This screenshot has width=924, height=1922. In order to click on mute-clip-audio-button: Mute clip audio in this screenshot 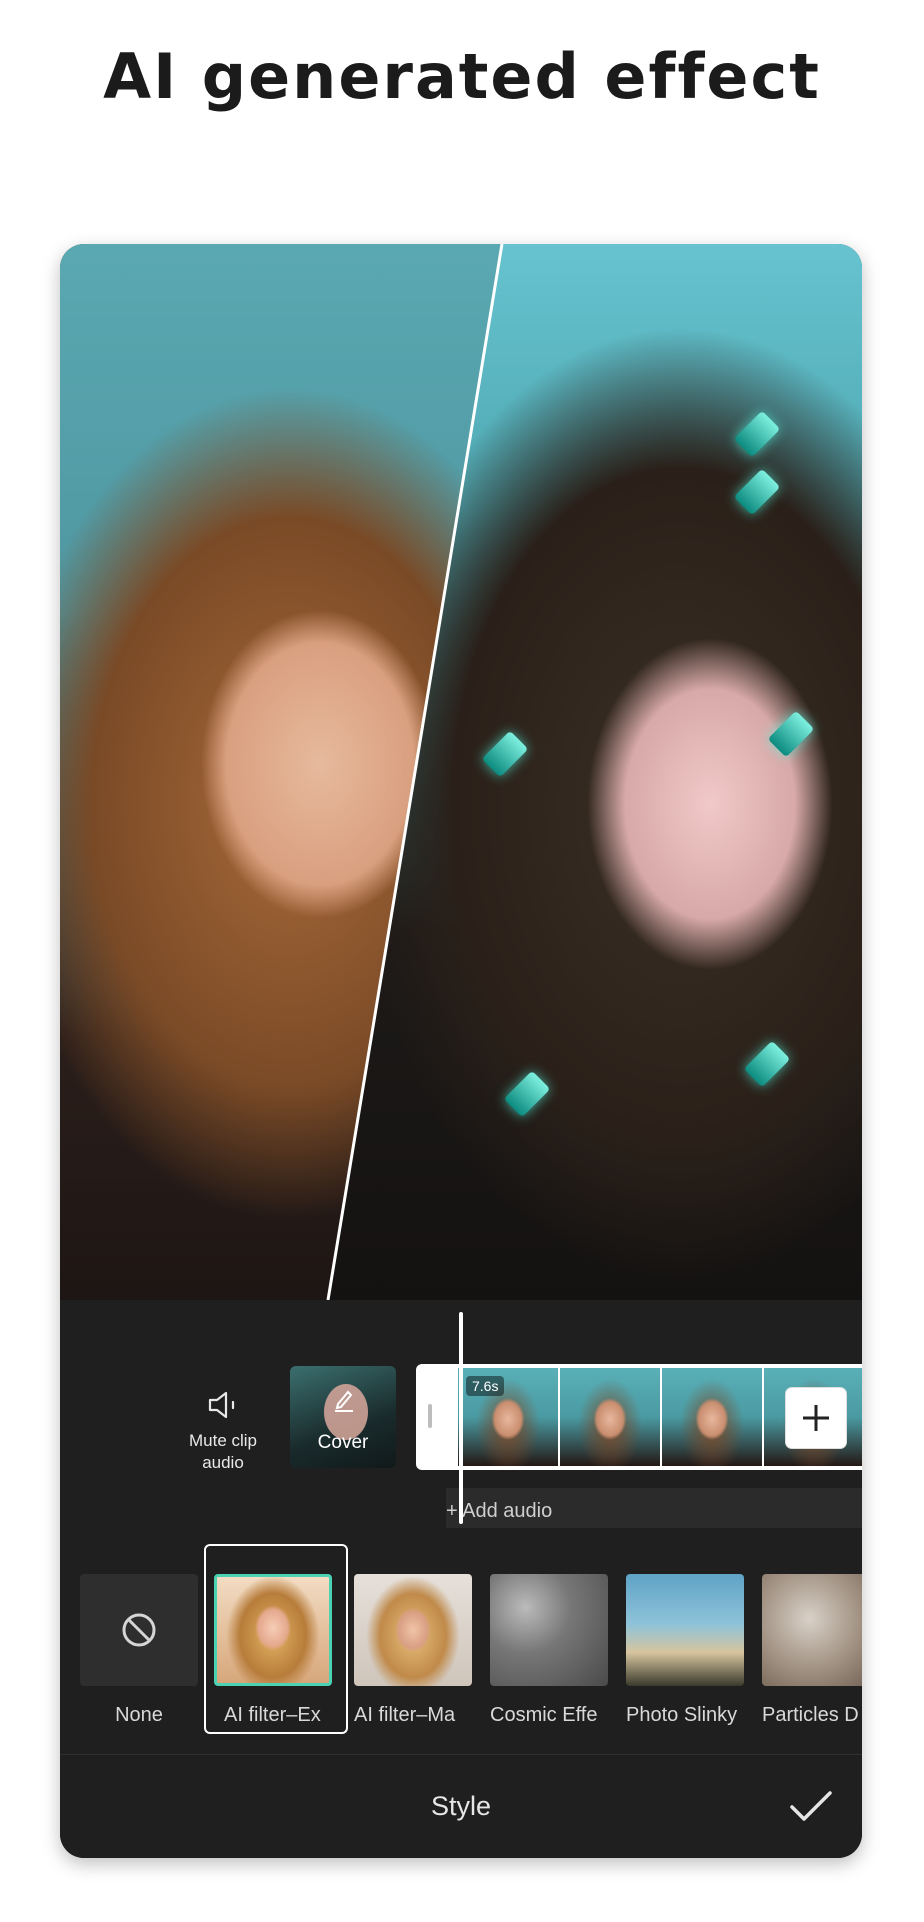, I will do `click(223, 1432)`.